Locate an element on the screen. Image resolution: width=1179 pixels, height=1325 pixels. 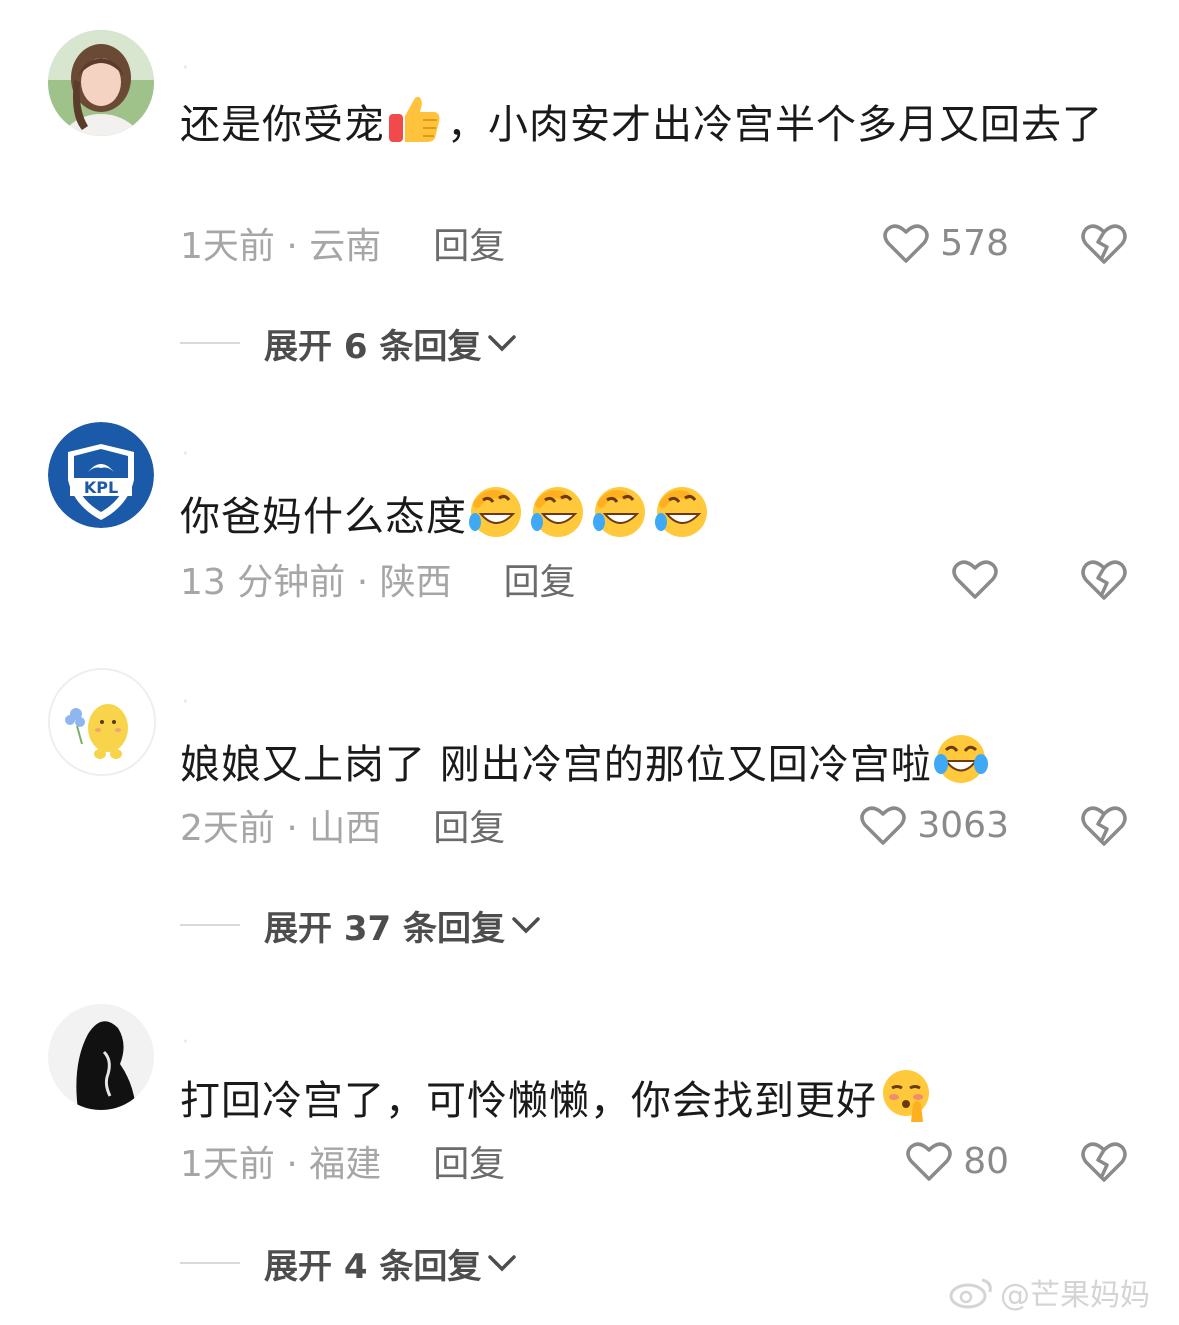
comment-time-location: 1天前 · 云南 is located at coordinates (281, 246).